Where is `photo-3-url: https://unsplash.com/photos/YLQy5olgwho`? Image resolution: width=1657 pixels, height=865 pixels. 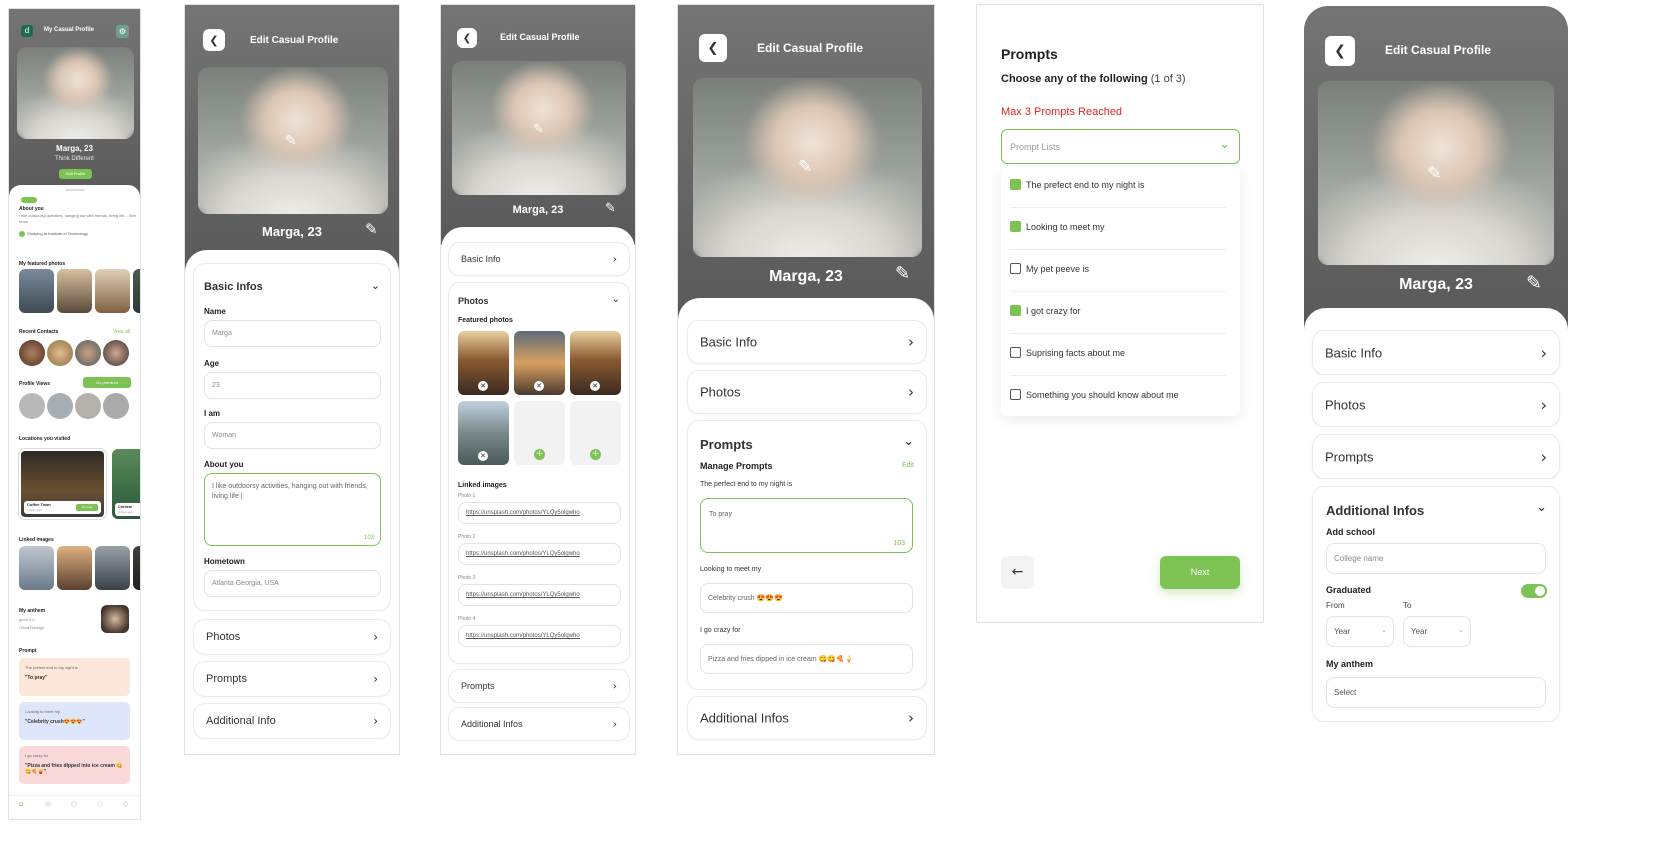 photo-3-url: https://unsplash.com/photos/YLQy5olgwho is located at coordinates (539, 595).